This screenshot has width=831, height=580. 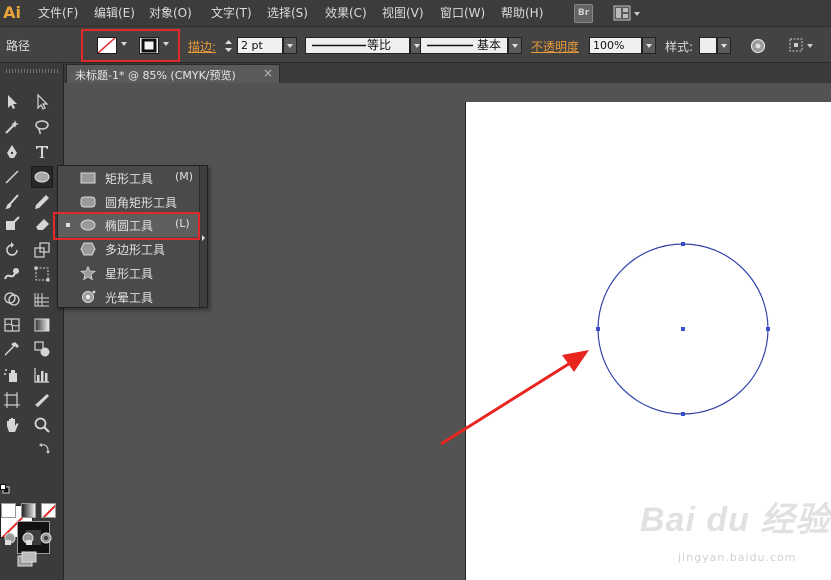 I want to click on line-segment-tool, so click(x=12, y=177).